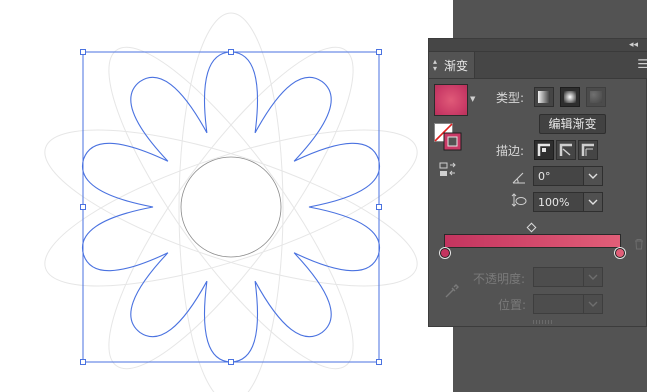 The height and width of the screenshot is (392, 647). I want to click on linear-gradient-icon, so click(544, 97).